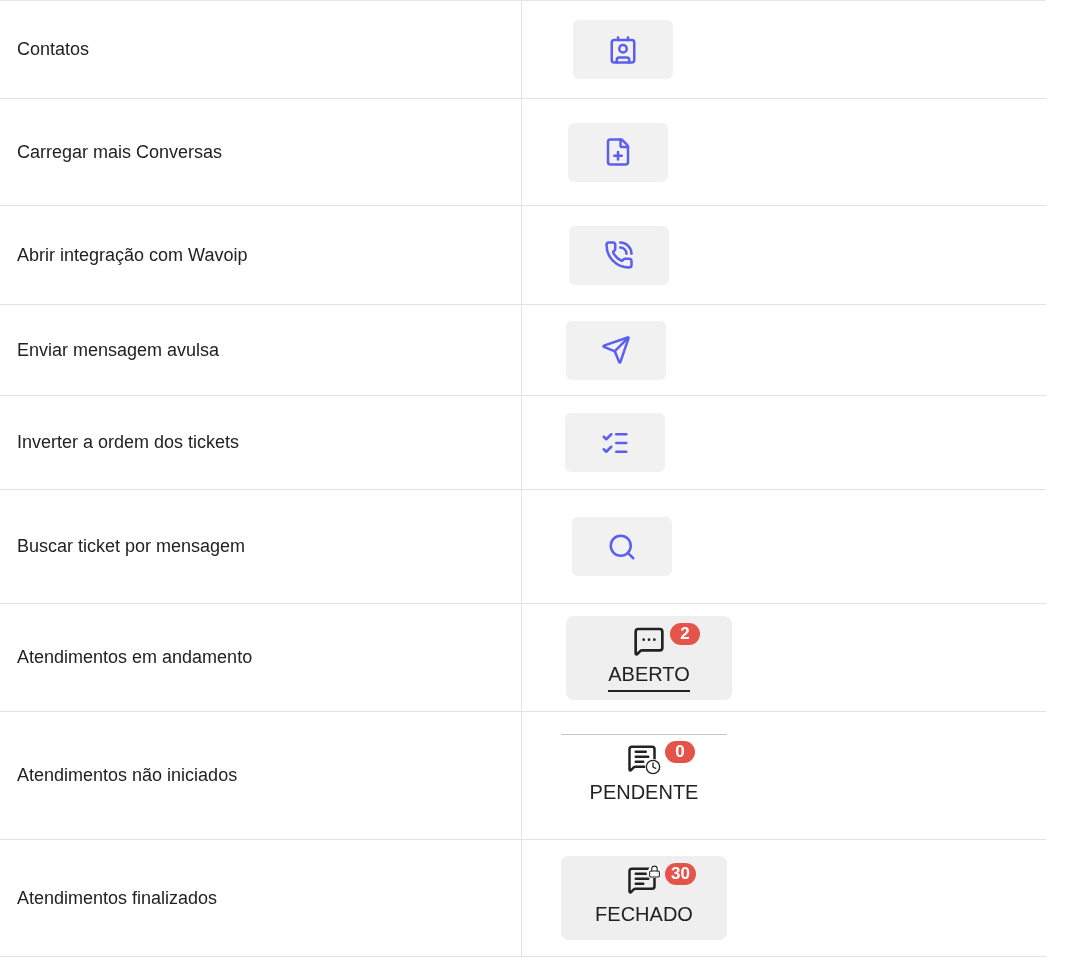 This screenshot has width=1080, height=965. Describe the element at coordinates (644, 898) in the screenshot. I see `status-tab: FECHADO 30` at that location.